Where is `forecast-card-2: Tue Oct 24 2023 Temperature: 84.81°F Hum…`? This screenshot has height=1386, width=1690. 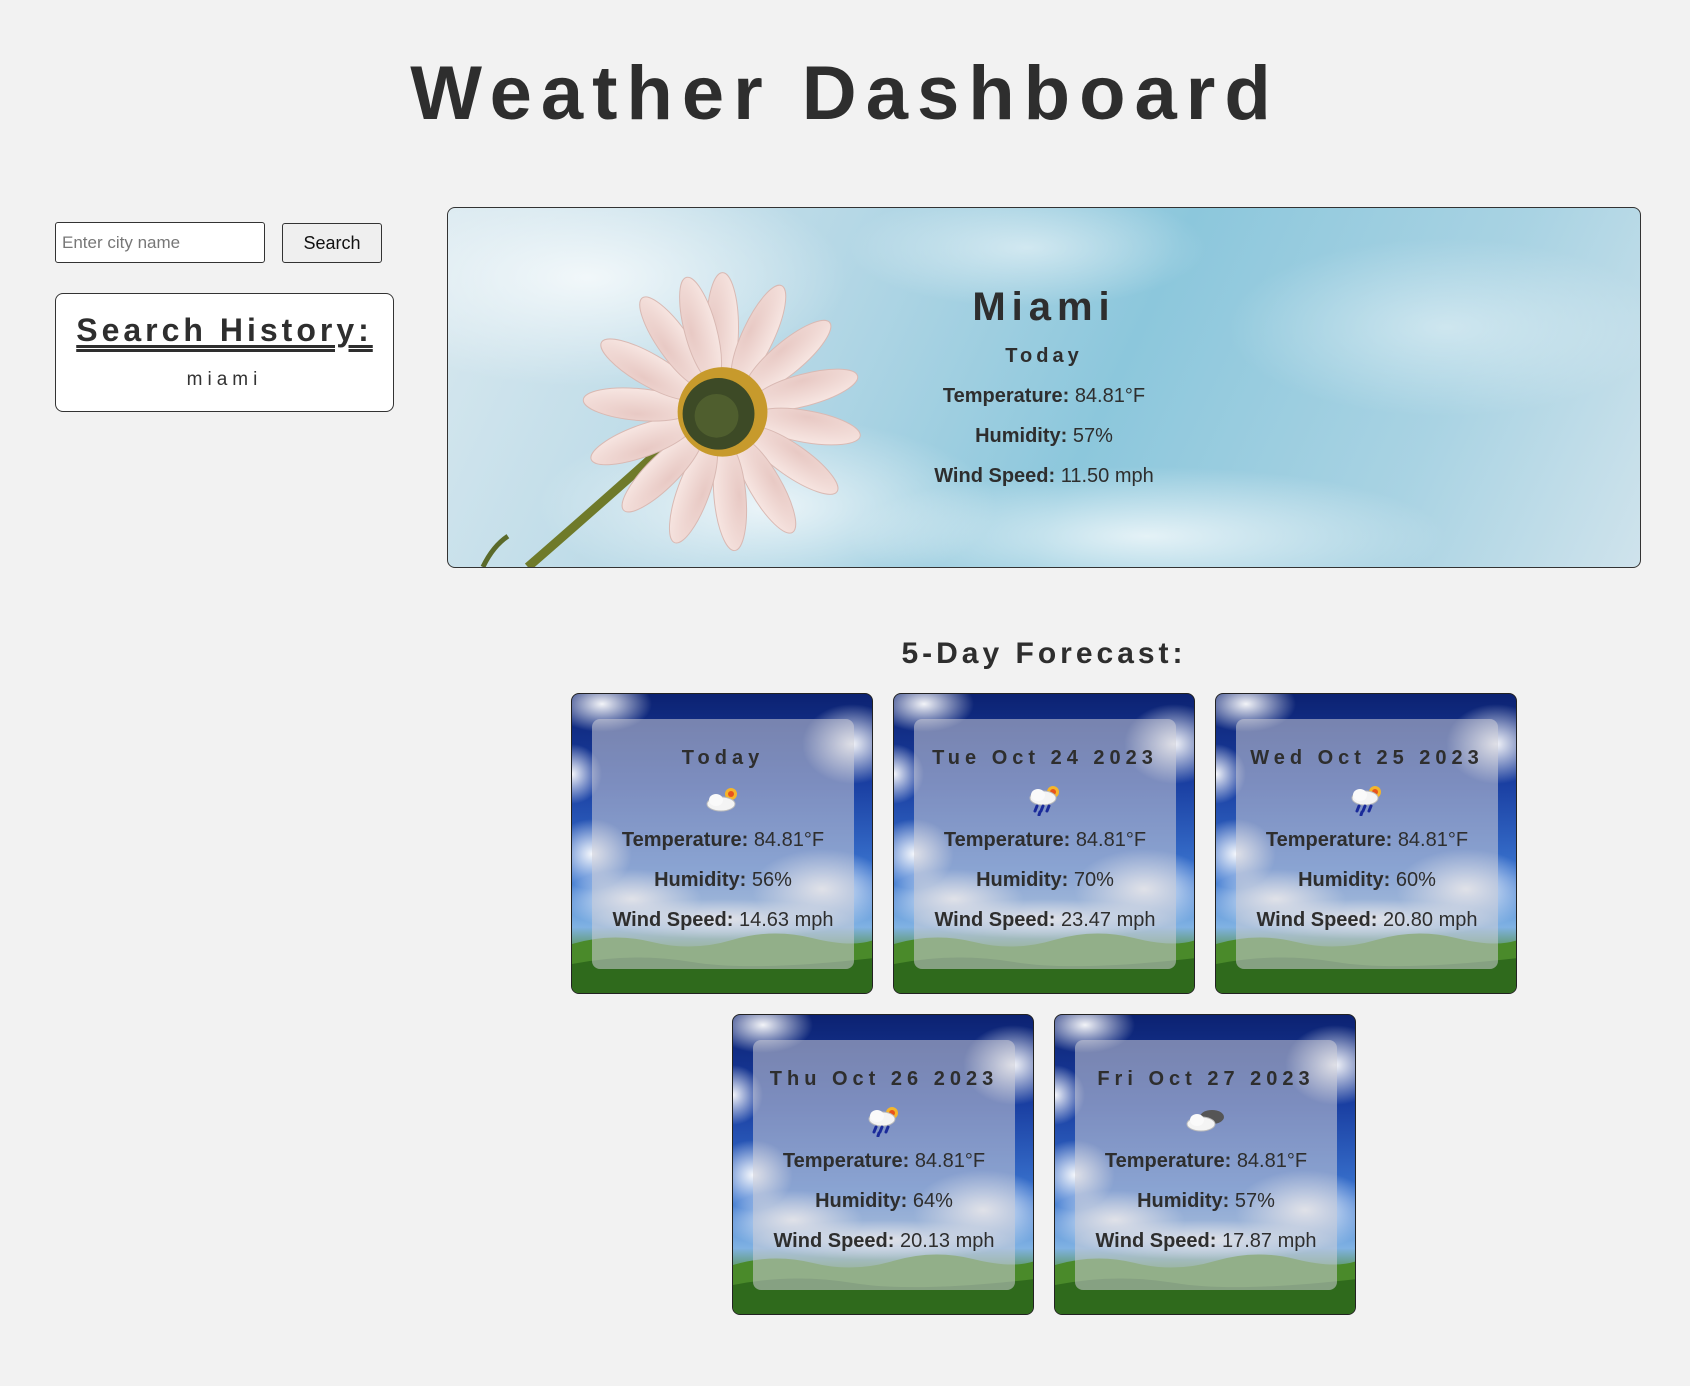
forecast-card-2: Tue Oct 24 2023 Temperature: 84.81°F Hum… is located at coordinates (1044, 843).